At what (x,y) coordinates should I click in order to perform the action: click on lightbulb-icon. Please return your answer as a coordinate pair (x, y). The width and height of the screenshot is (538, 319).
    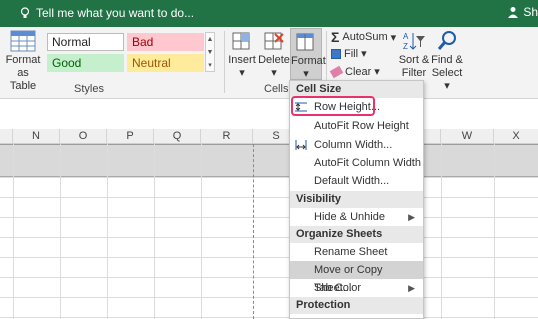
    Looking at the image, I should click on (25, 12).